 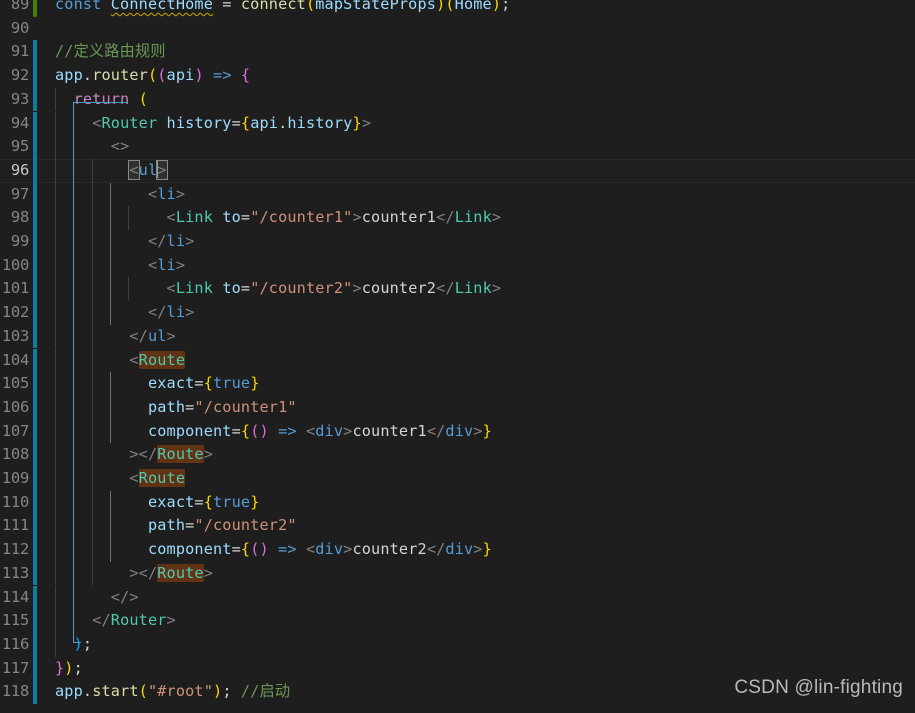 I want to click on code-line: 108 ></Route>, so click(x=457, y=455).